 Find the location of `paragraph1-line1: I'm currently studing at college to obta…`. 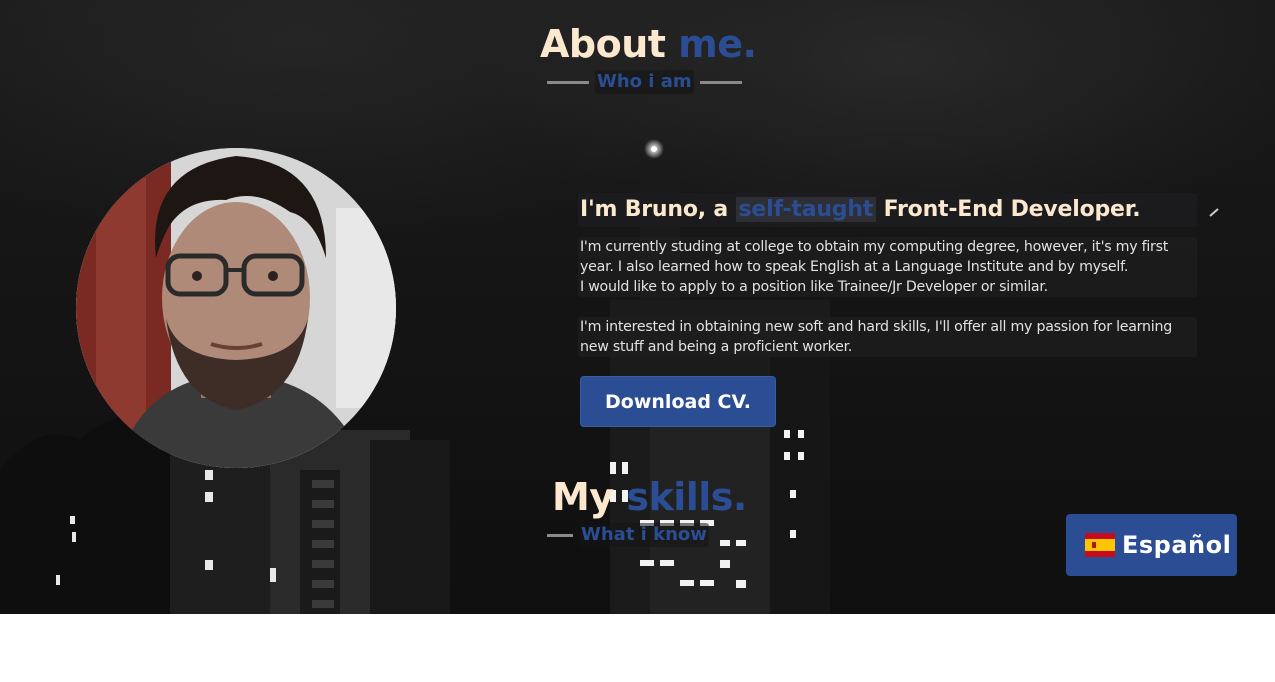

paragraph1-line1: I'm currently studing at college to obta… is located at coordinates (874, 247).